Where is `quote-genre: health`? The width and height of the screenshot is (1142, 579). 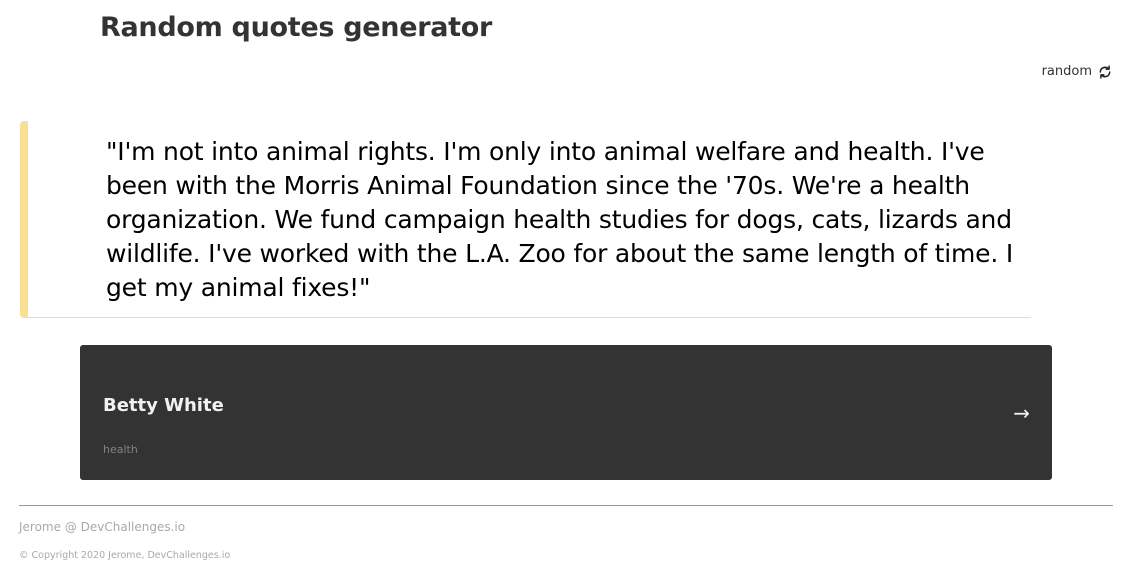
quote-genre: health is located at coordinates (120, 449).